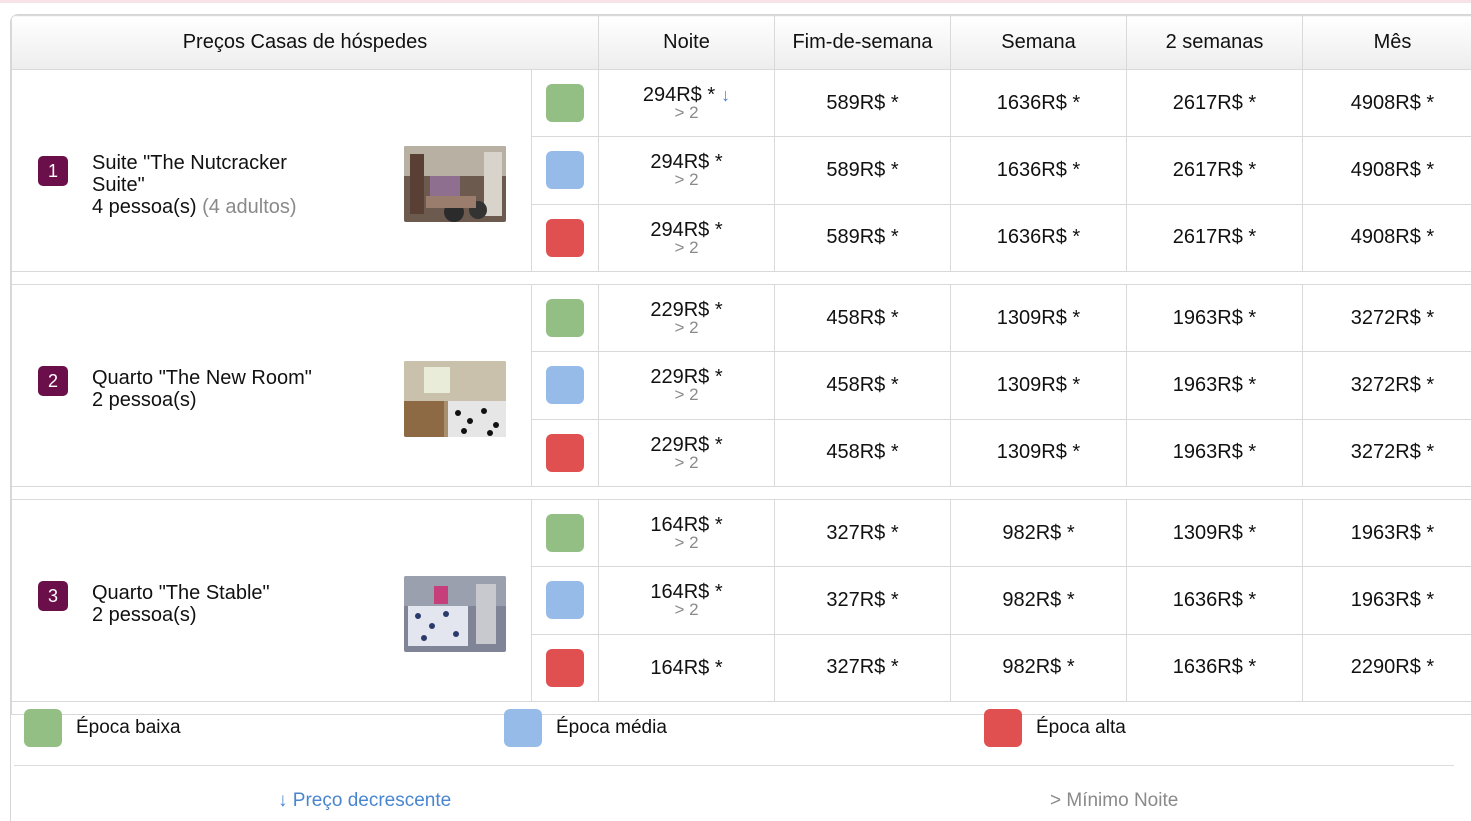 The image size is (1471, 821). What do you see at coordinates (1386, 42) in the screenshot?
I see `header-col-month: Mês` at bounding box center [1386, 42].